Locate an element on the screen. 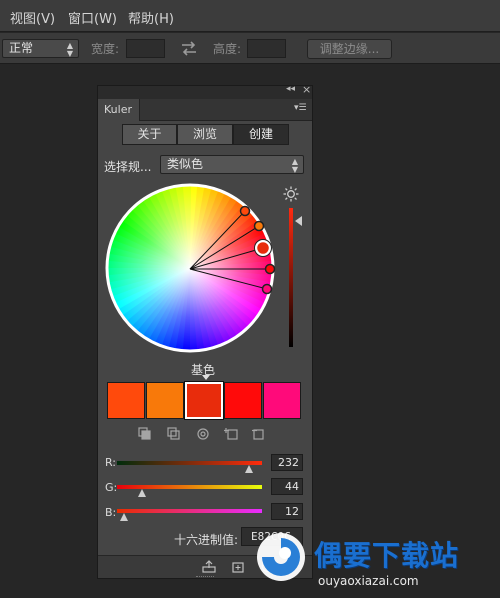  panel-header: ◂◂ × is located at coordinates (205, 91).